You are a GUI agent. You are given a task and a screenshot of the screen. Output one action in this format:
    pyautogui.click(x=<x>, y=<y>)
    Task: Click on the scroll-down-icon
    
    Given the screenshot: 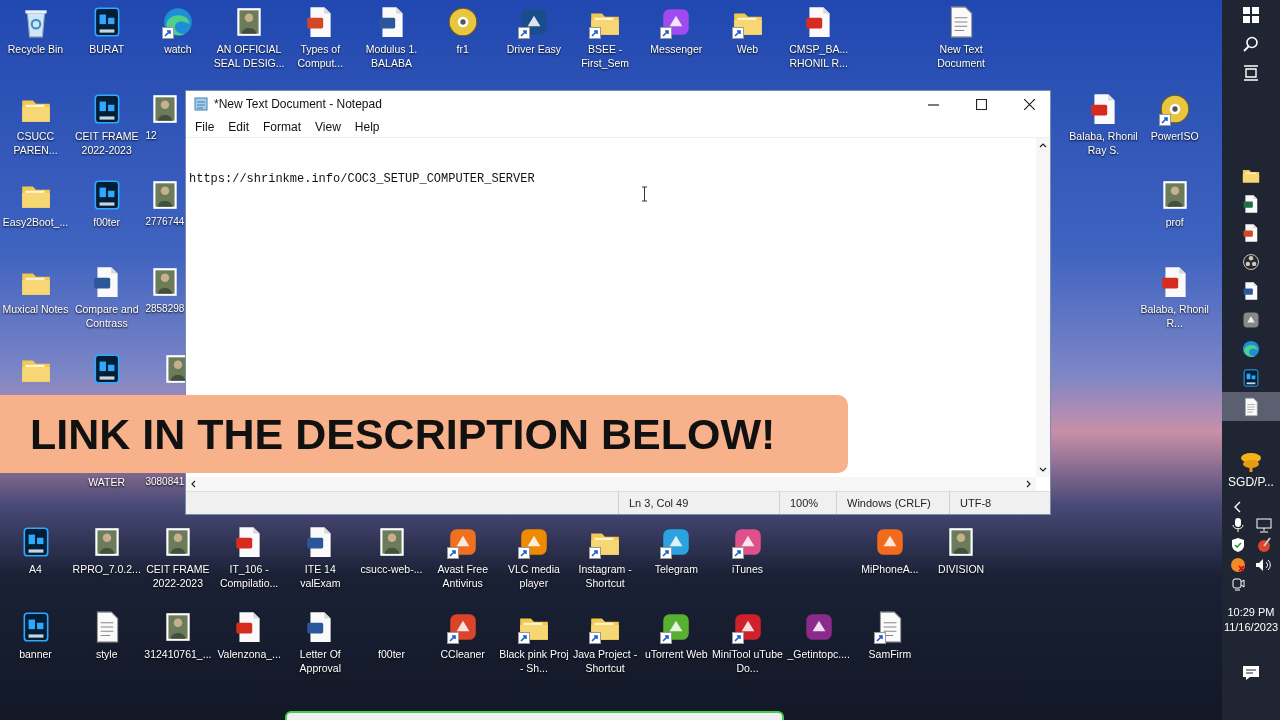 What is the action you would take?
    pyautogui.click(x=1043, y=470)
    